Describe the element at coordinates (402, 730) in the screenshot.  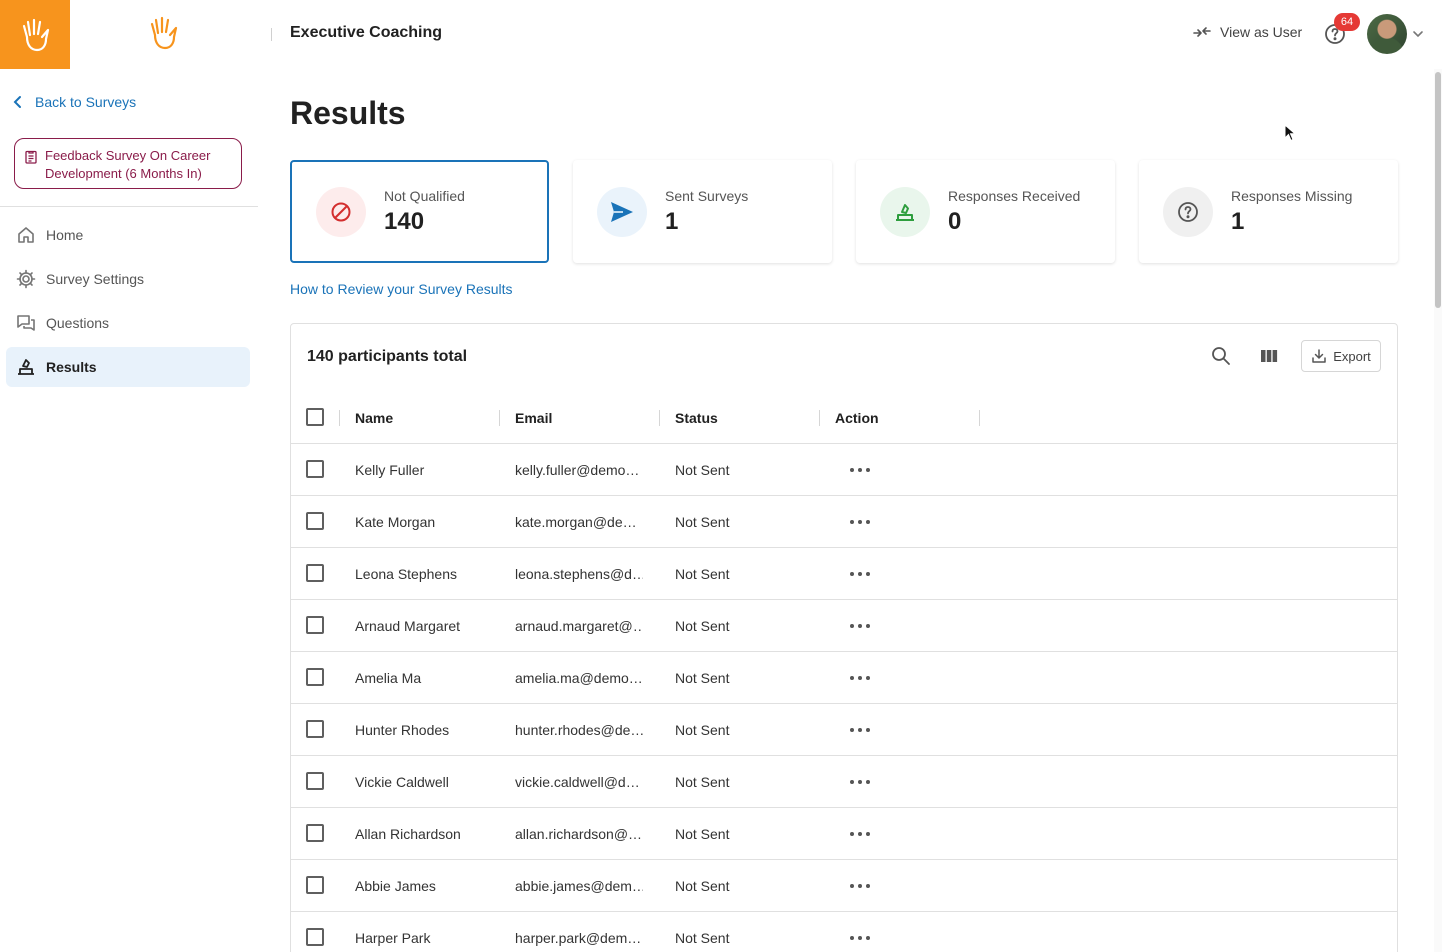
I see `participant-name: Hunter Rhodes` at that location.